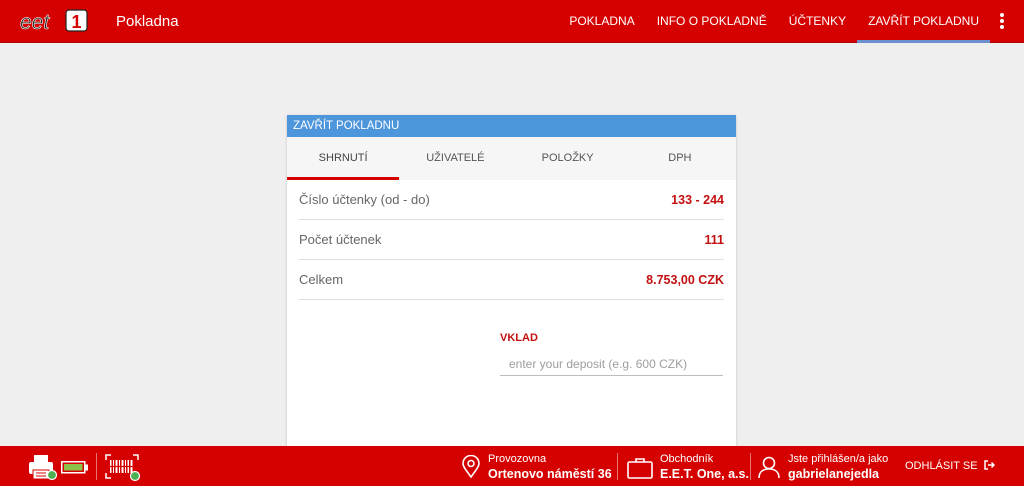 This screenshot has height=486, width=1024. I want to click on deposit-field-group: VKLAD, so click(611, 354).